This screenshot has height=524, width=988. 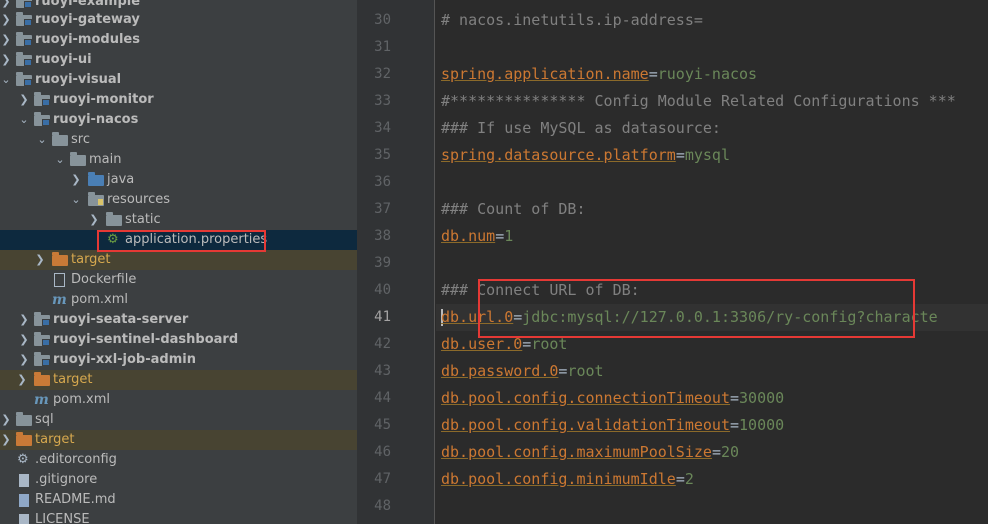 What do you see at coordinates (382, 344) in the screenshot?
I see `line-number: 42` at bounding box center [382, 344].